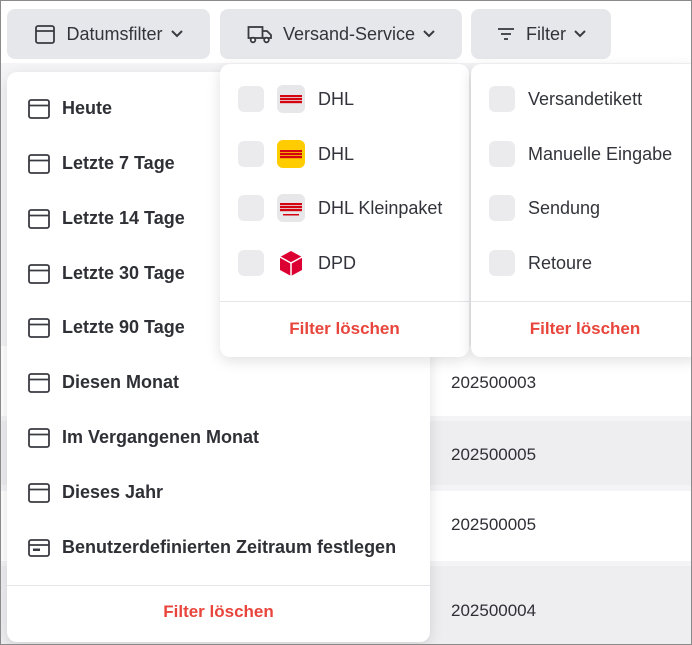 This screenshot has width=692, height=645. Describe the element at coordinates (87, 107) in the screenshot. I see `date-option-label: Heute` at that location.